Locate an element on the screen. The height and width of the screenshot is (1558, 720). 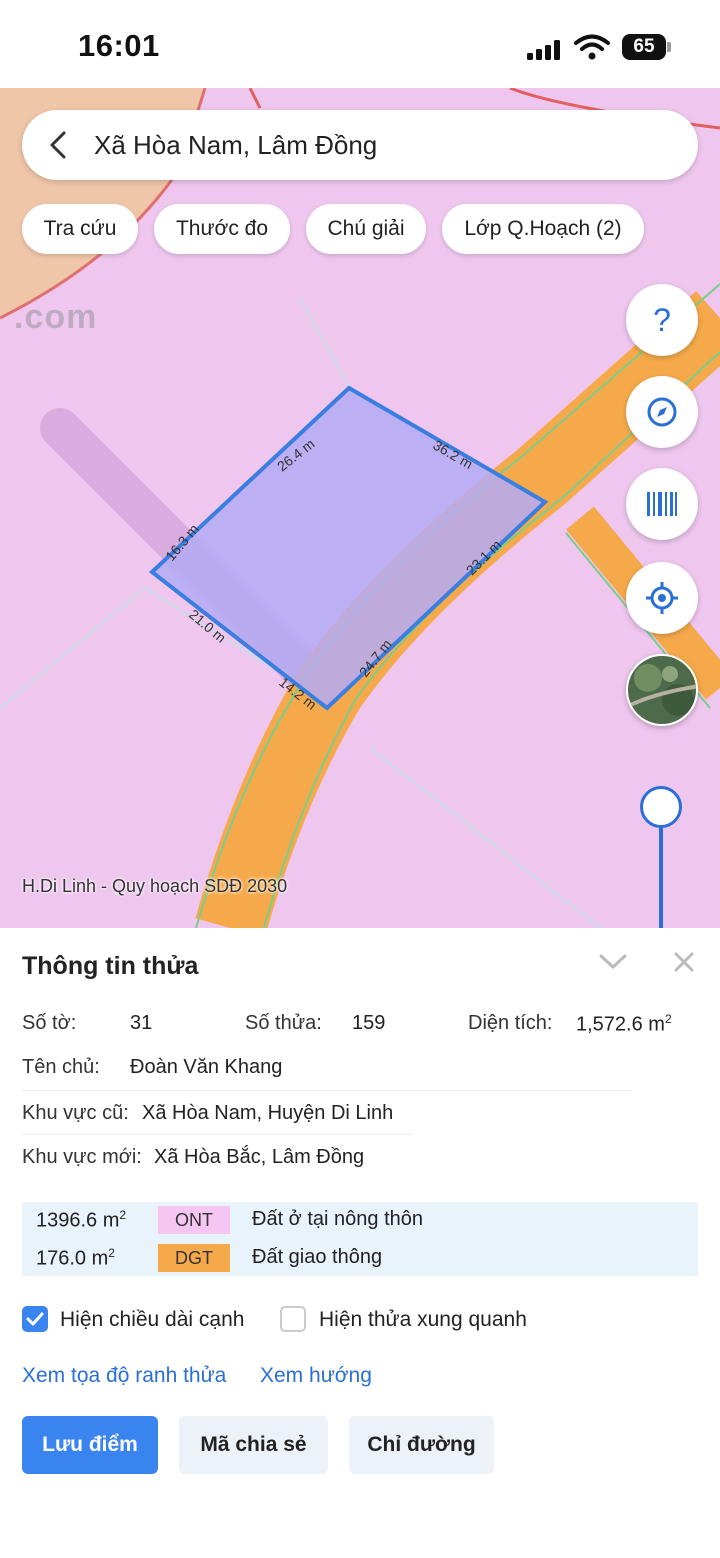
so-thua-value: 159 is located at coordinates (369, 1023).